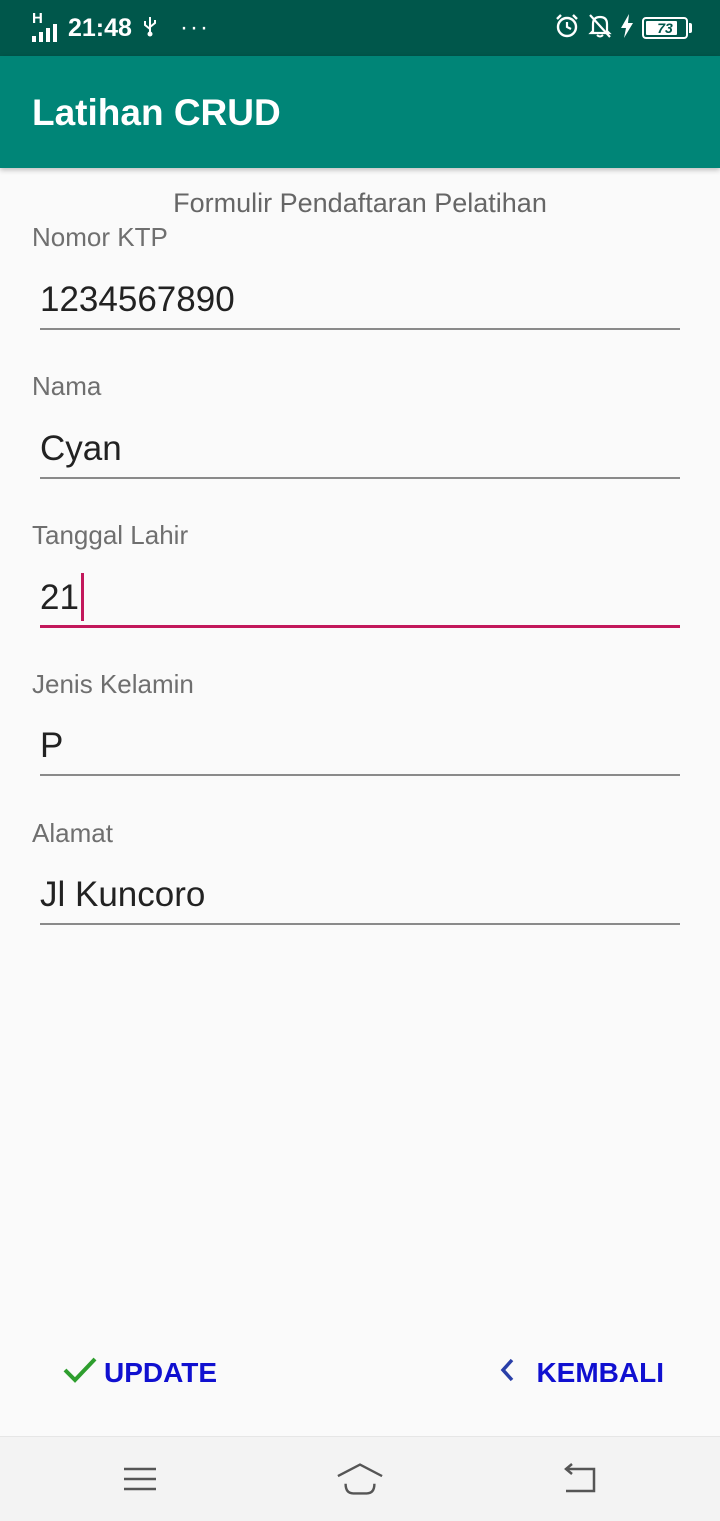 This screenshot has height=1521, width=720. What do you see at coordinates (52, 745) in the screenshot?
I see `jenis-kelamin-value: P` at bounding box center [52, 745].